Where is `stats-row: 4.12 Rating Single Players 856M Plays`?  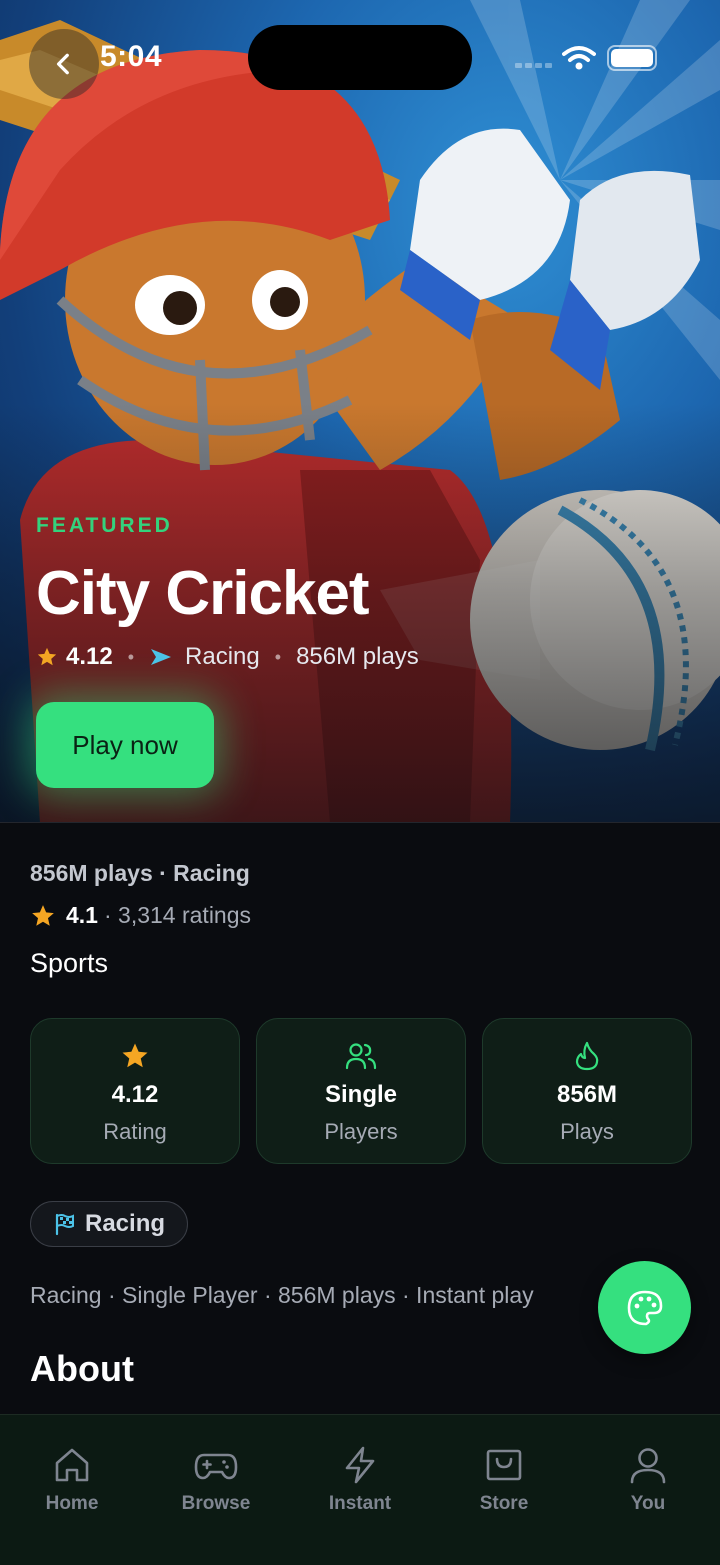
stats-row: 4.12 Rating Single Players 856M Plays is located at coordinates (361, 1091).